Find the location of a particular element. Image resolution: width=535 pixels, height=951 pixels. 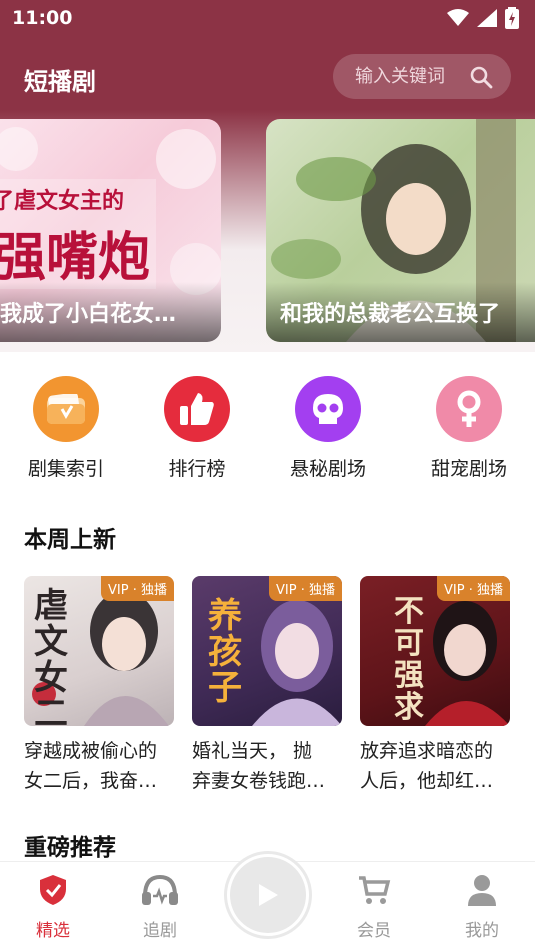

app-title: 短播剧 is located at coordinates (60, 82).